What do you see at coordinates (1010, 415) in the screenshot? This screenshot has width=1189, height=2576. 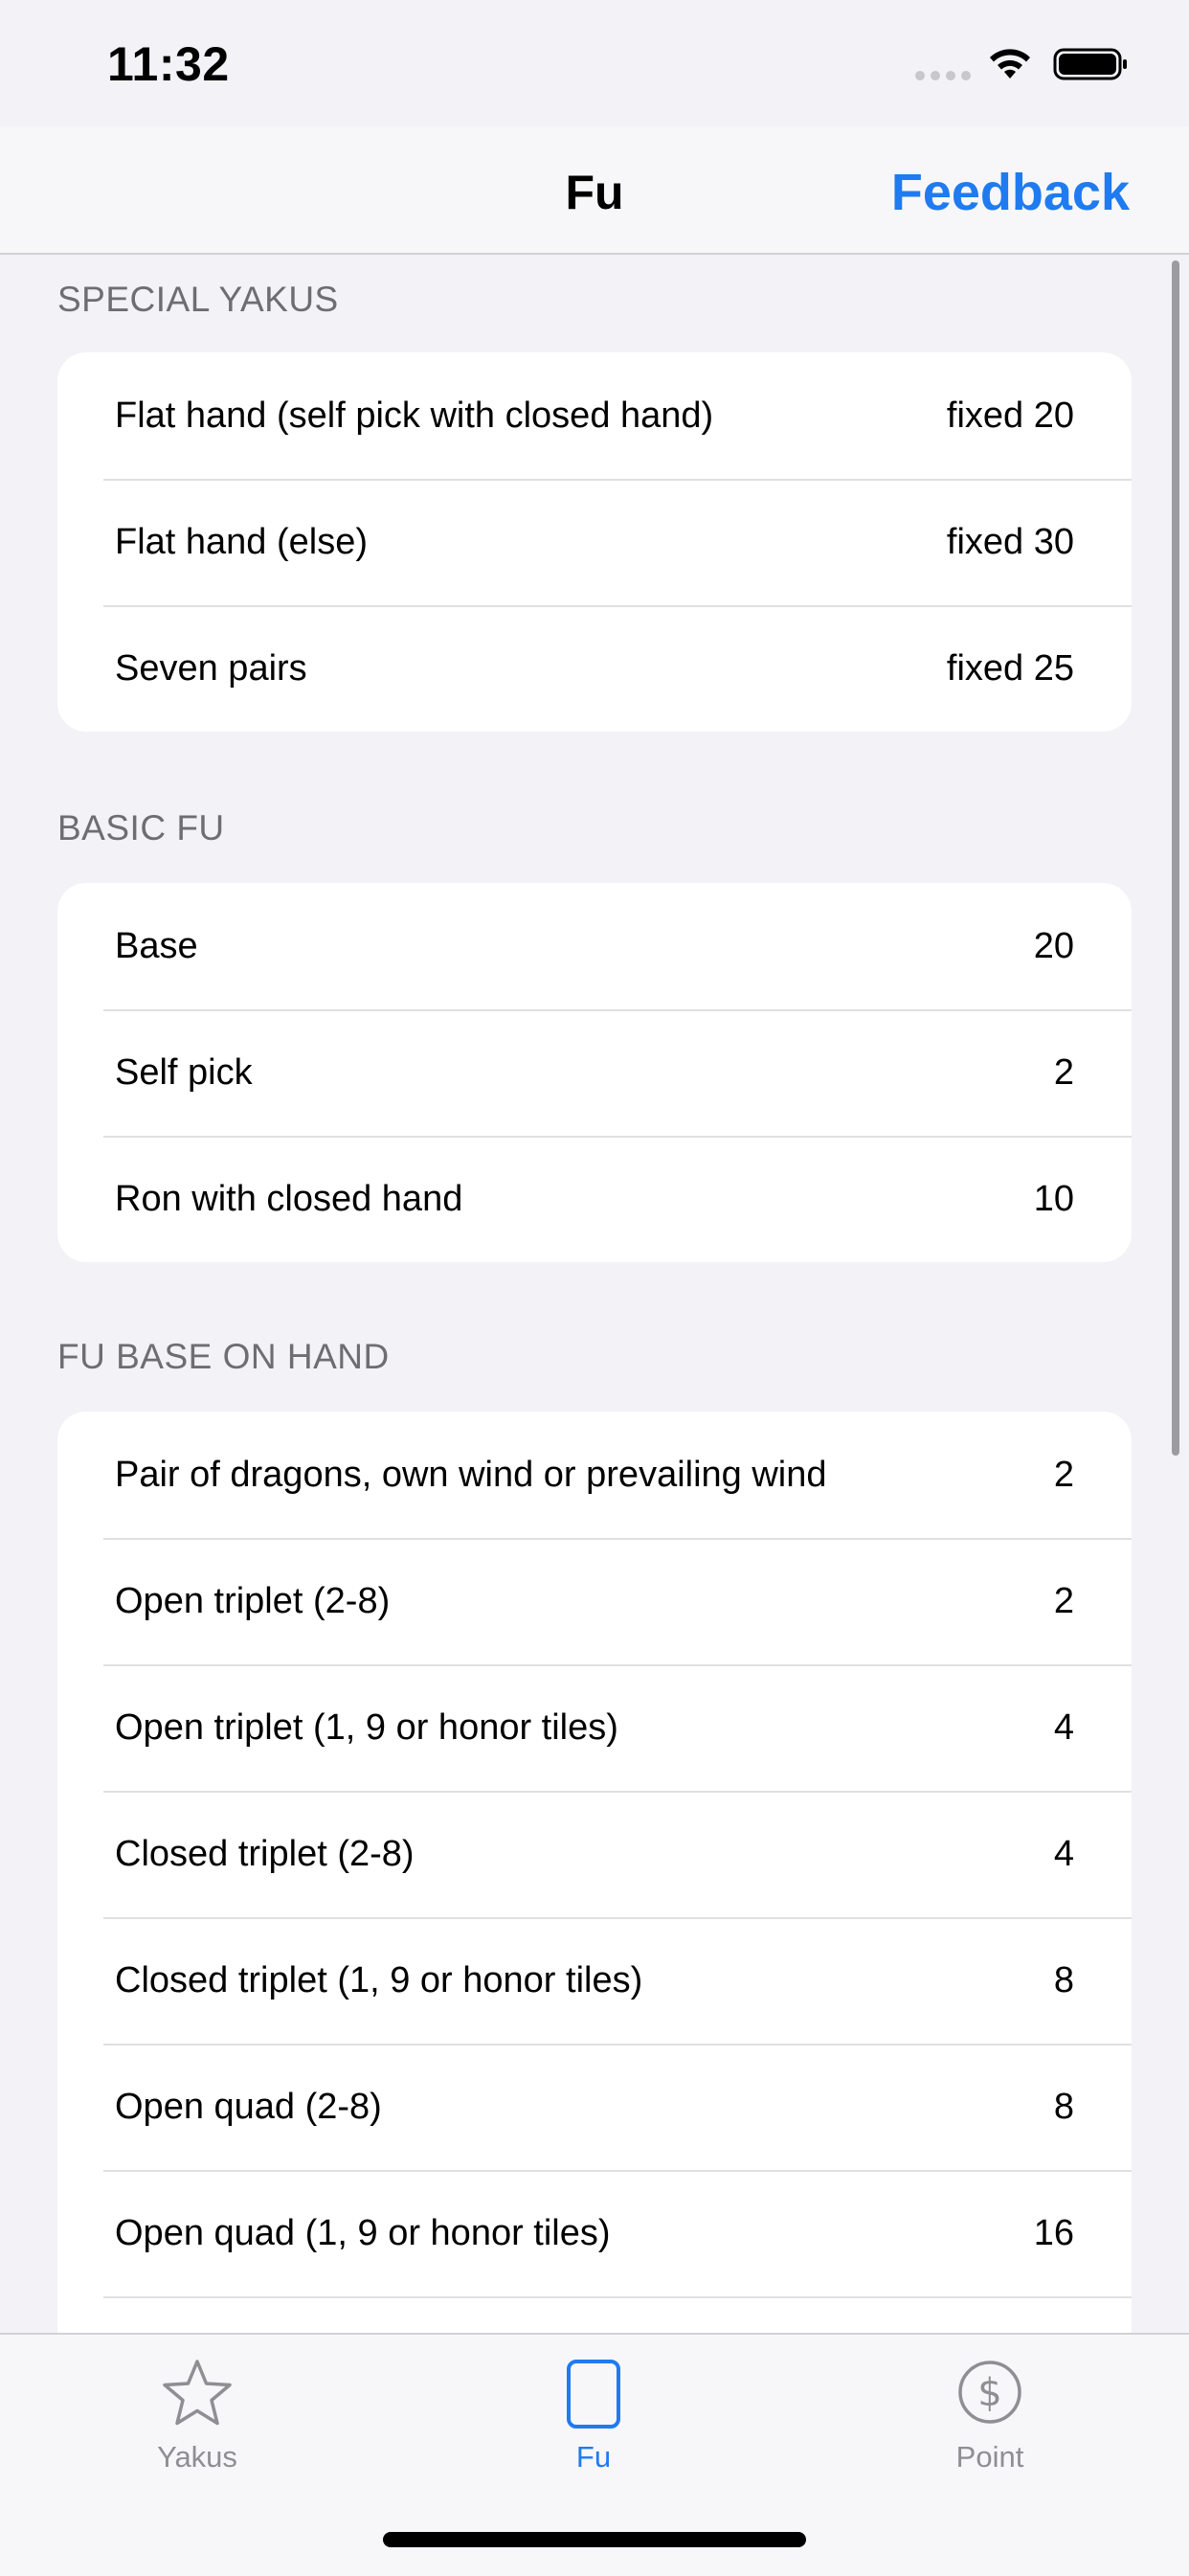 I see `row-value: fixed 20` at bounding box center [1010, 415].